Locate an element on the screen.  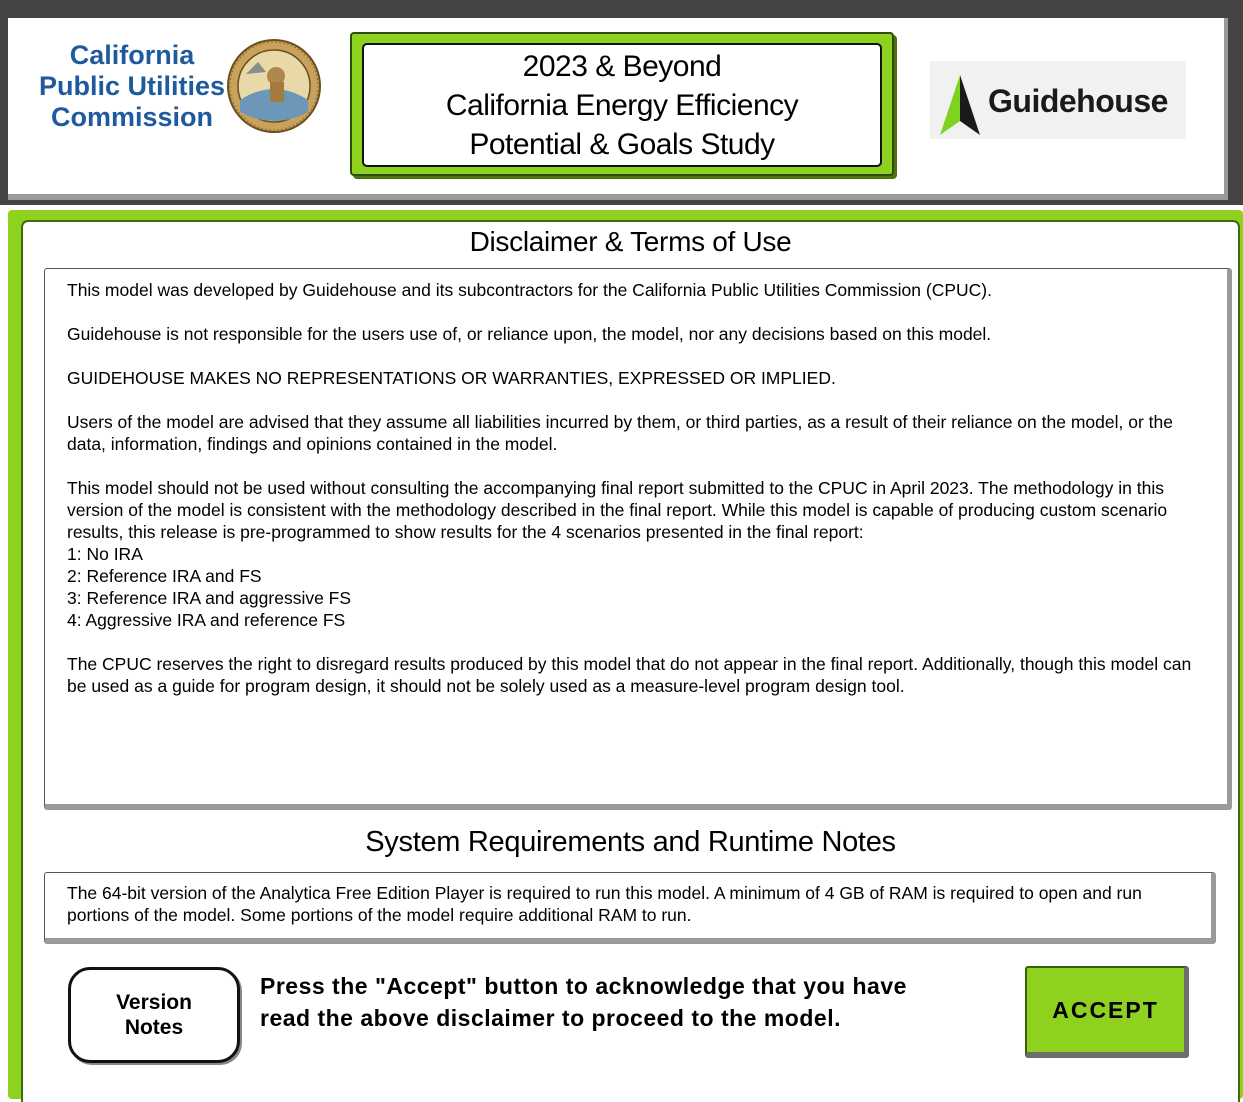
version-notes-label: Version is located at coordinates (154, 1002).